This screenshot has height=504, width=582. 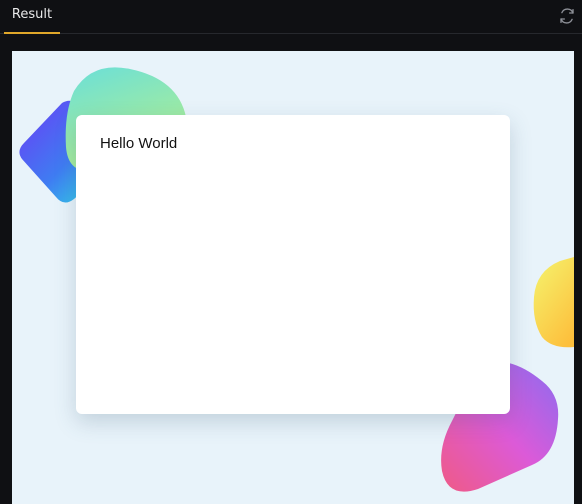 What do you see at coordinates (291, 17) in the screenshot?
I see `tab-bar: Result` at bounding box center [291, 17].